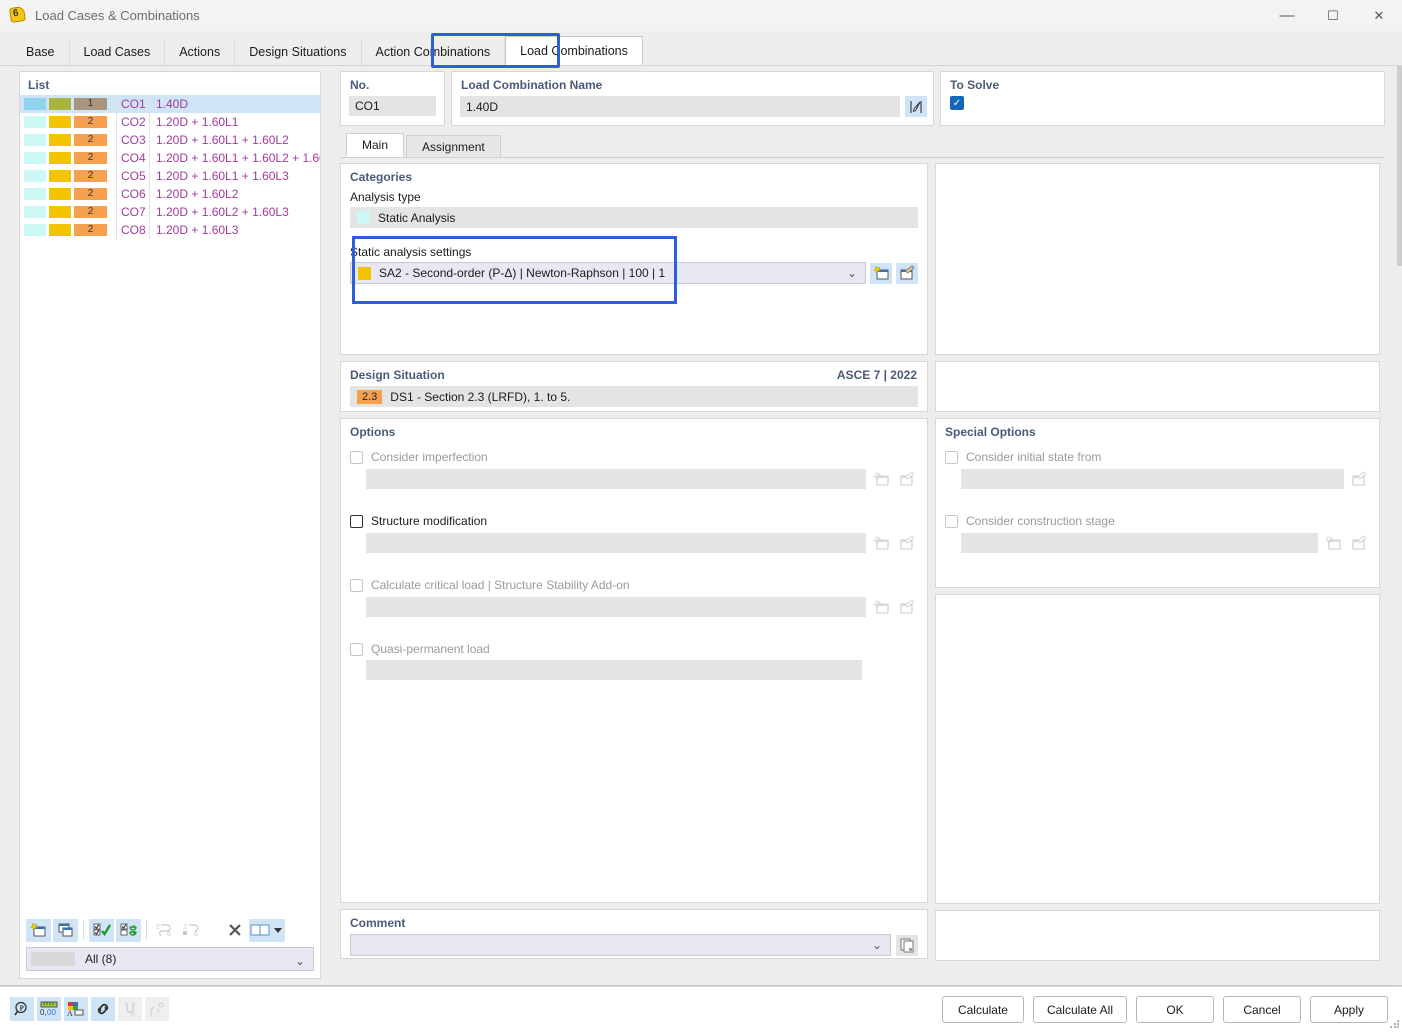 The width and height of the screenshot is (1402, 1032). Describe the element at coordinates (1359, 542) in the screenshot. I see `edit-construction-stage-icon` at that location.